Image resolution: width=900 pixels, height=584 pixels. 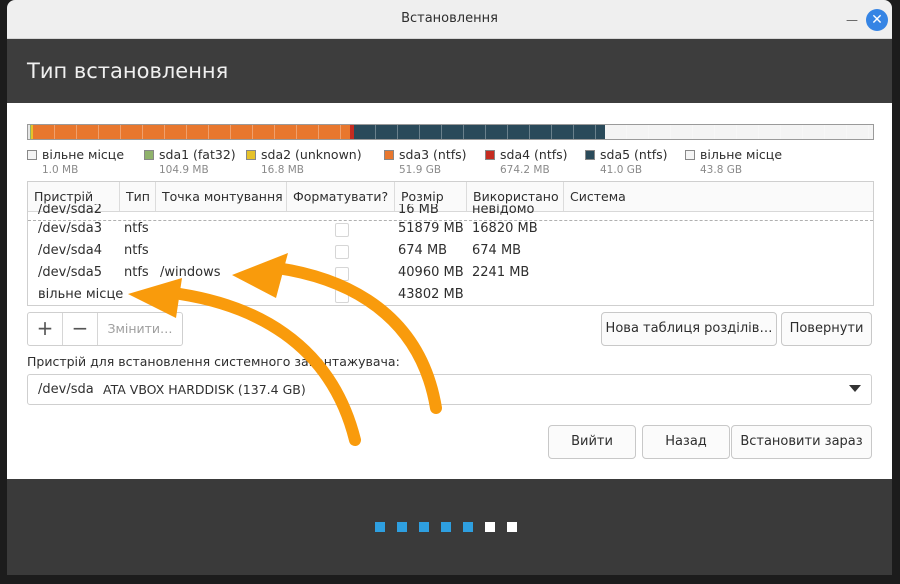 I want to click on bootloader-device: /dev/sda, so click(x=66, y=389).